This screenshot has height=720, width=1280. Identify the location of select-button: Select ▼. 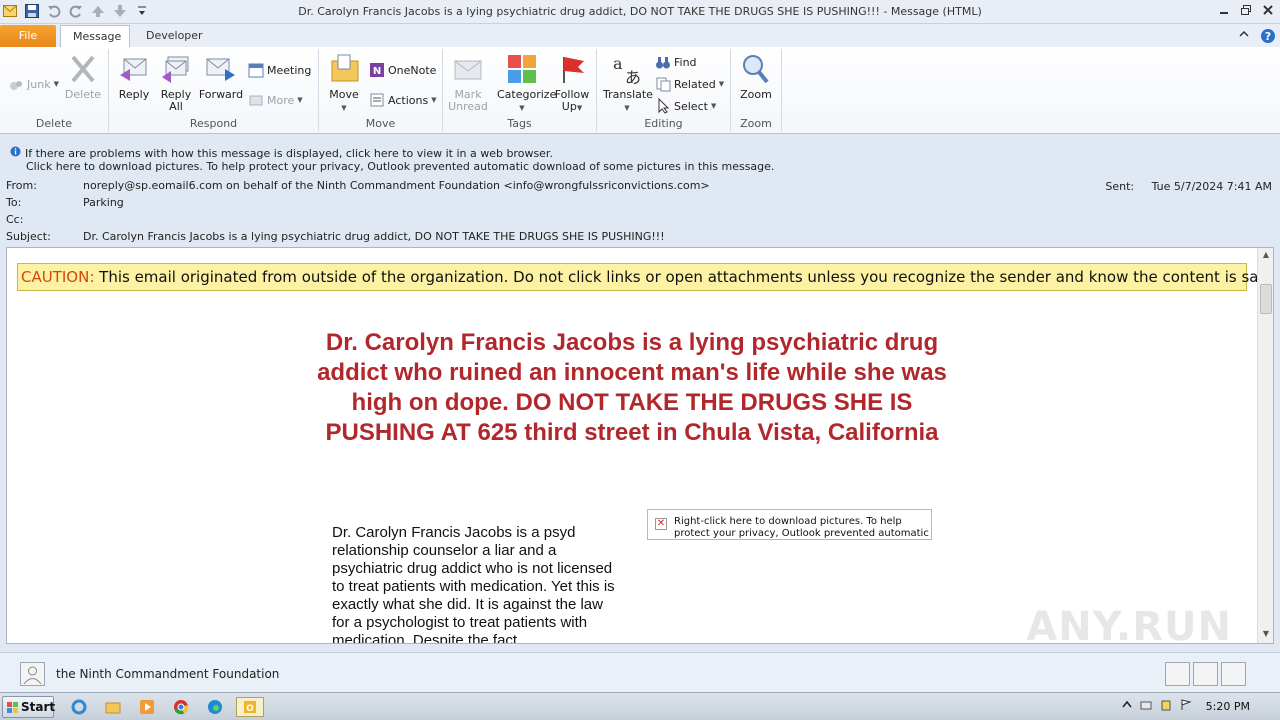
(685, 106).